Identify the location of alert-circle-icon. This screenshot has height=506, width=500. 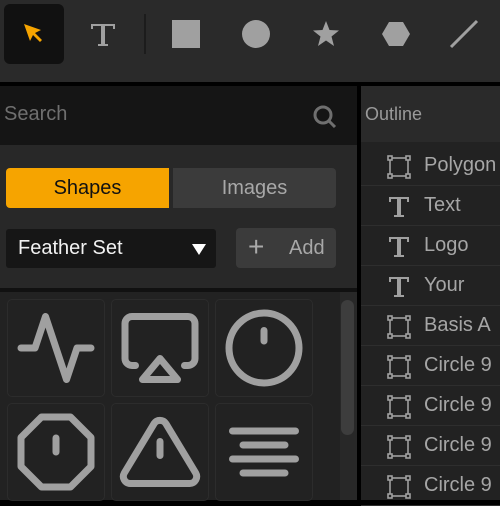
(264, 348).